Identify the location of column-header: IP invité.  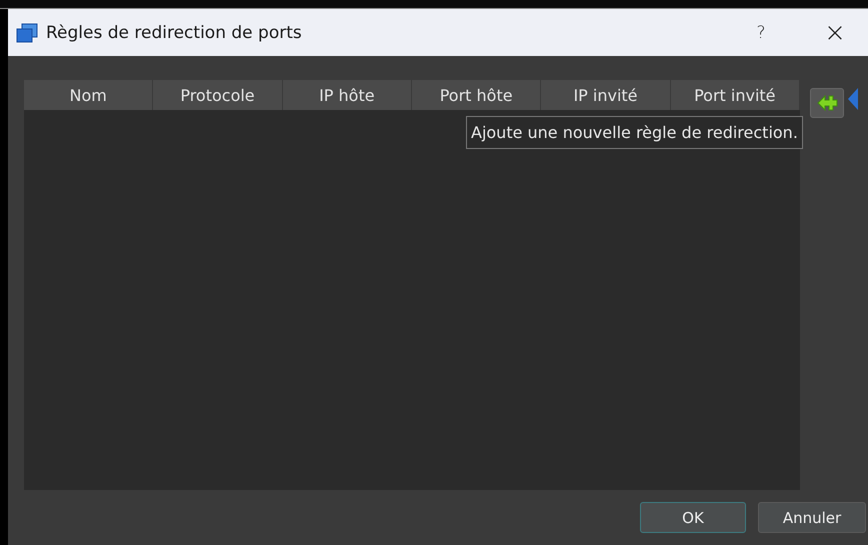
(606, 95).